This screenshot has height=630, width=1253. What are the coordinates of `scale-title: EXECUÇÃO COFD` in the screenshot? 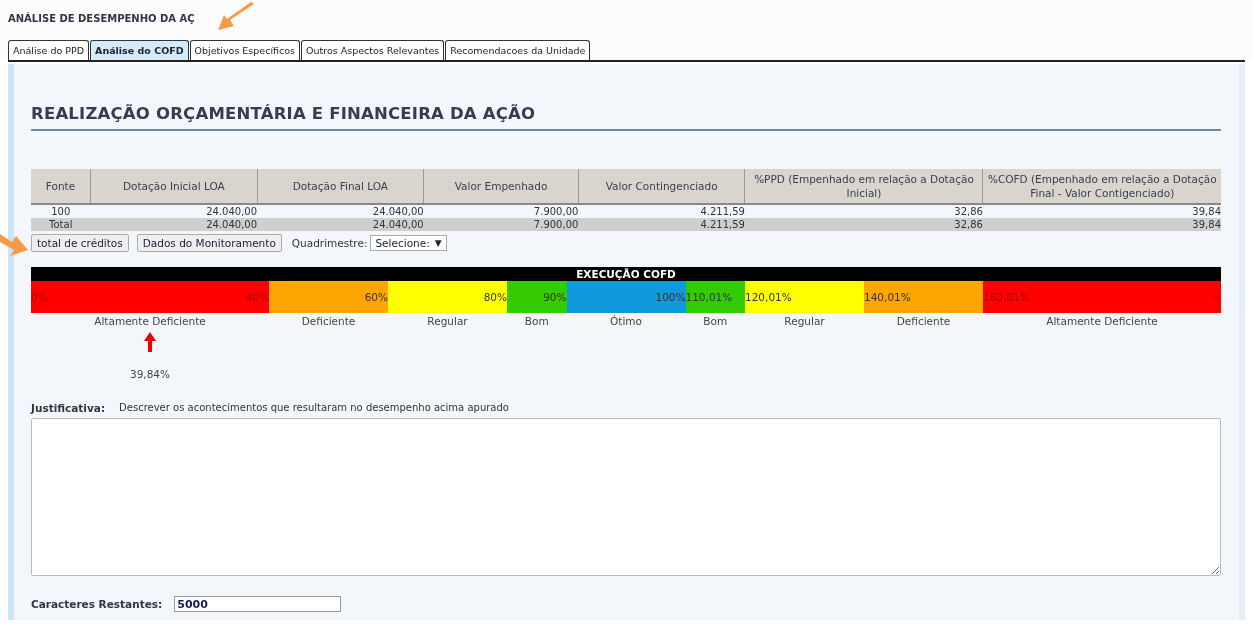 It's located at (626, 274).